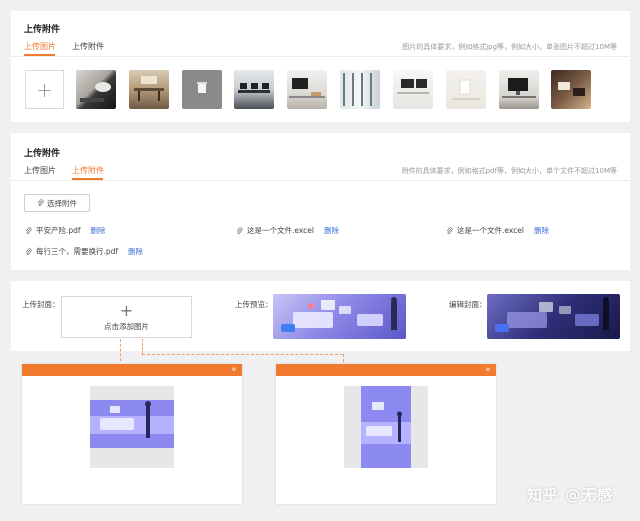 The image size is (640, 521). Describe the element at coordinates (509, 171) in the screenshot. I see `upload-hint: 附件的具体要求，例如格式pdf等，例如大小，单个文件不超过10M等` at that location.